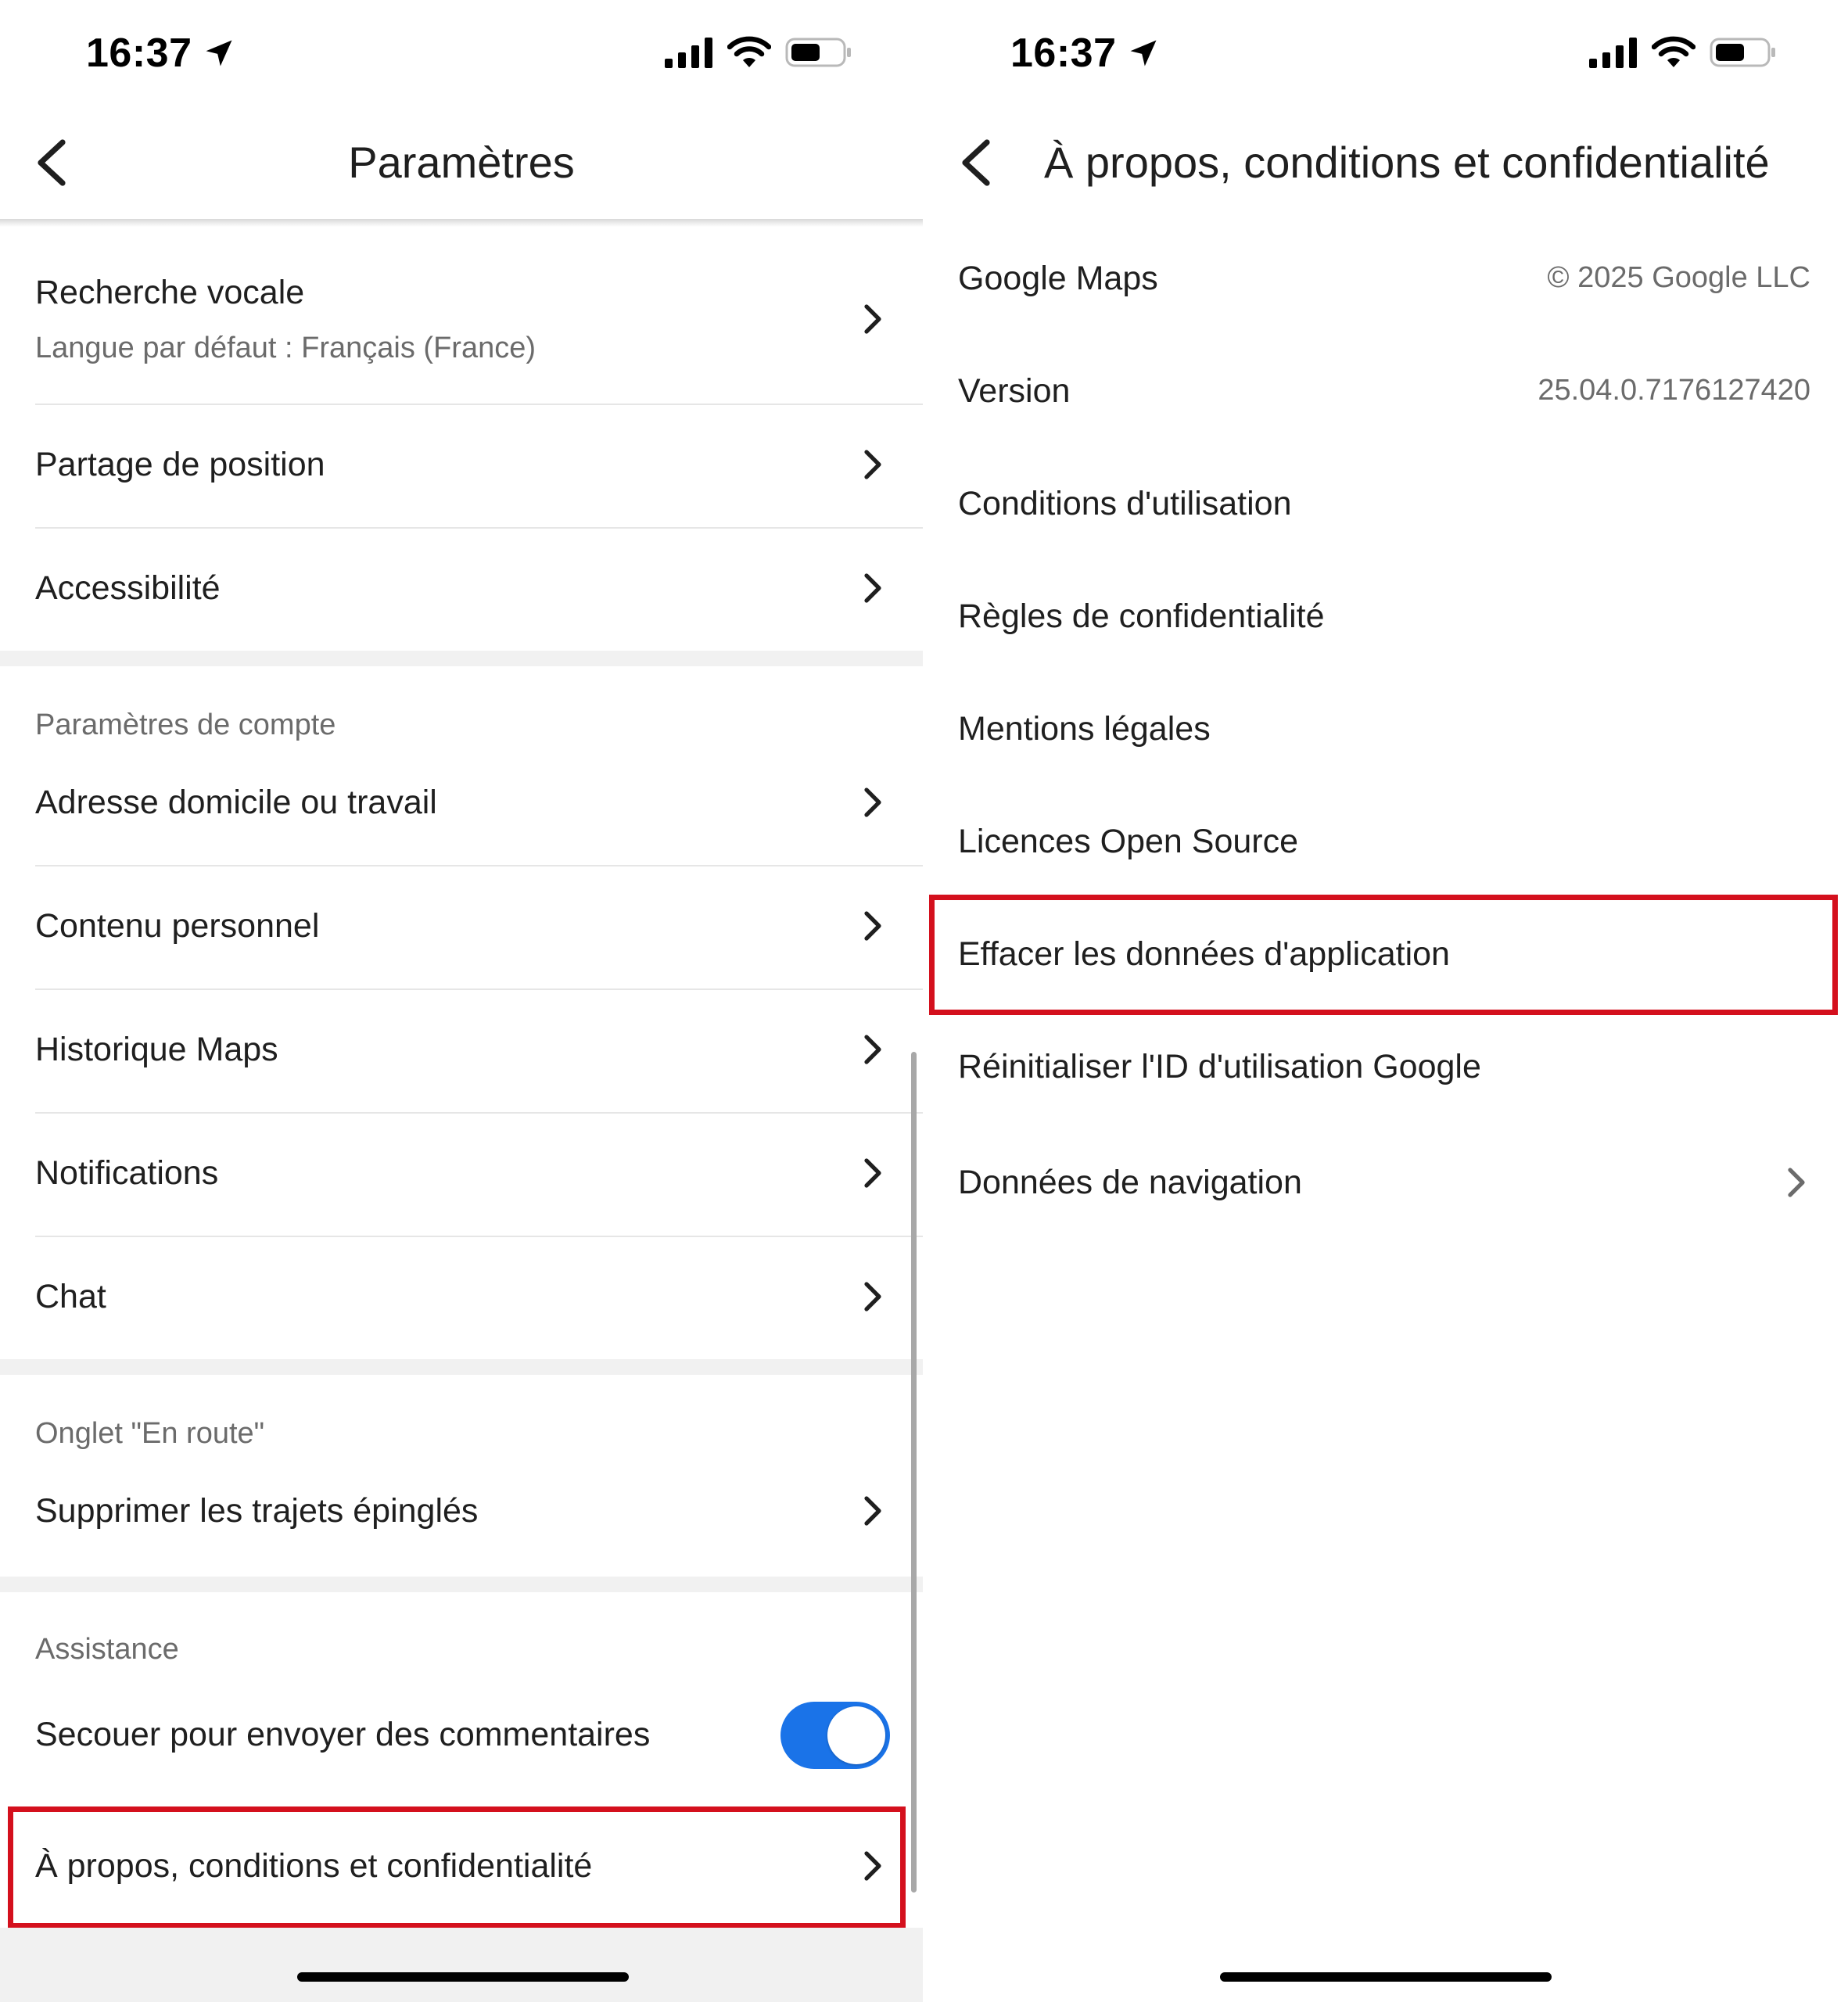 The image size is (1848, 2002). Describe the element at coordinates (1385, 730) in the screenshot. I see `legal-notices-item: Mentions légales` at that location.